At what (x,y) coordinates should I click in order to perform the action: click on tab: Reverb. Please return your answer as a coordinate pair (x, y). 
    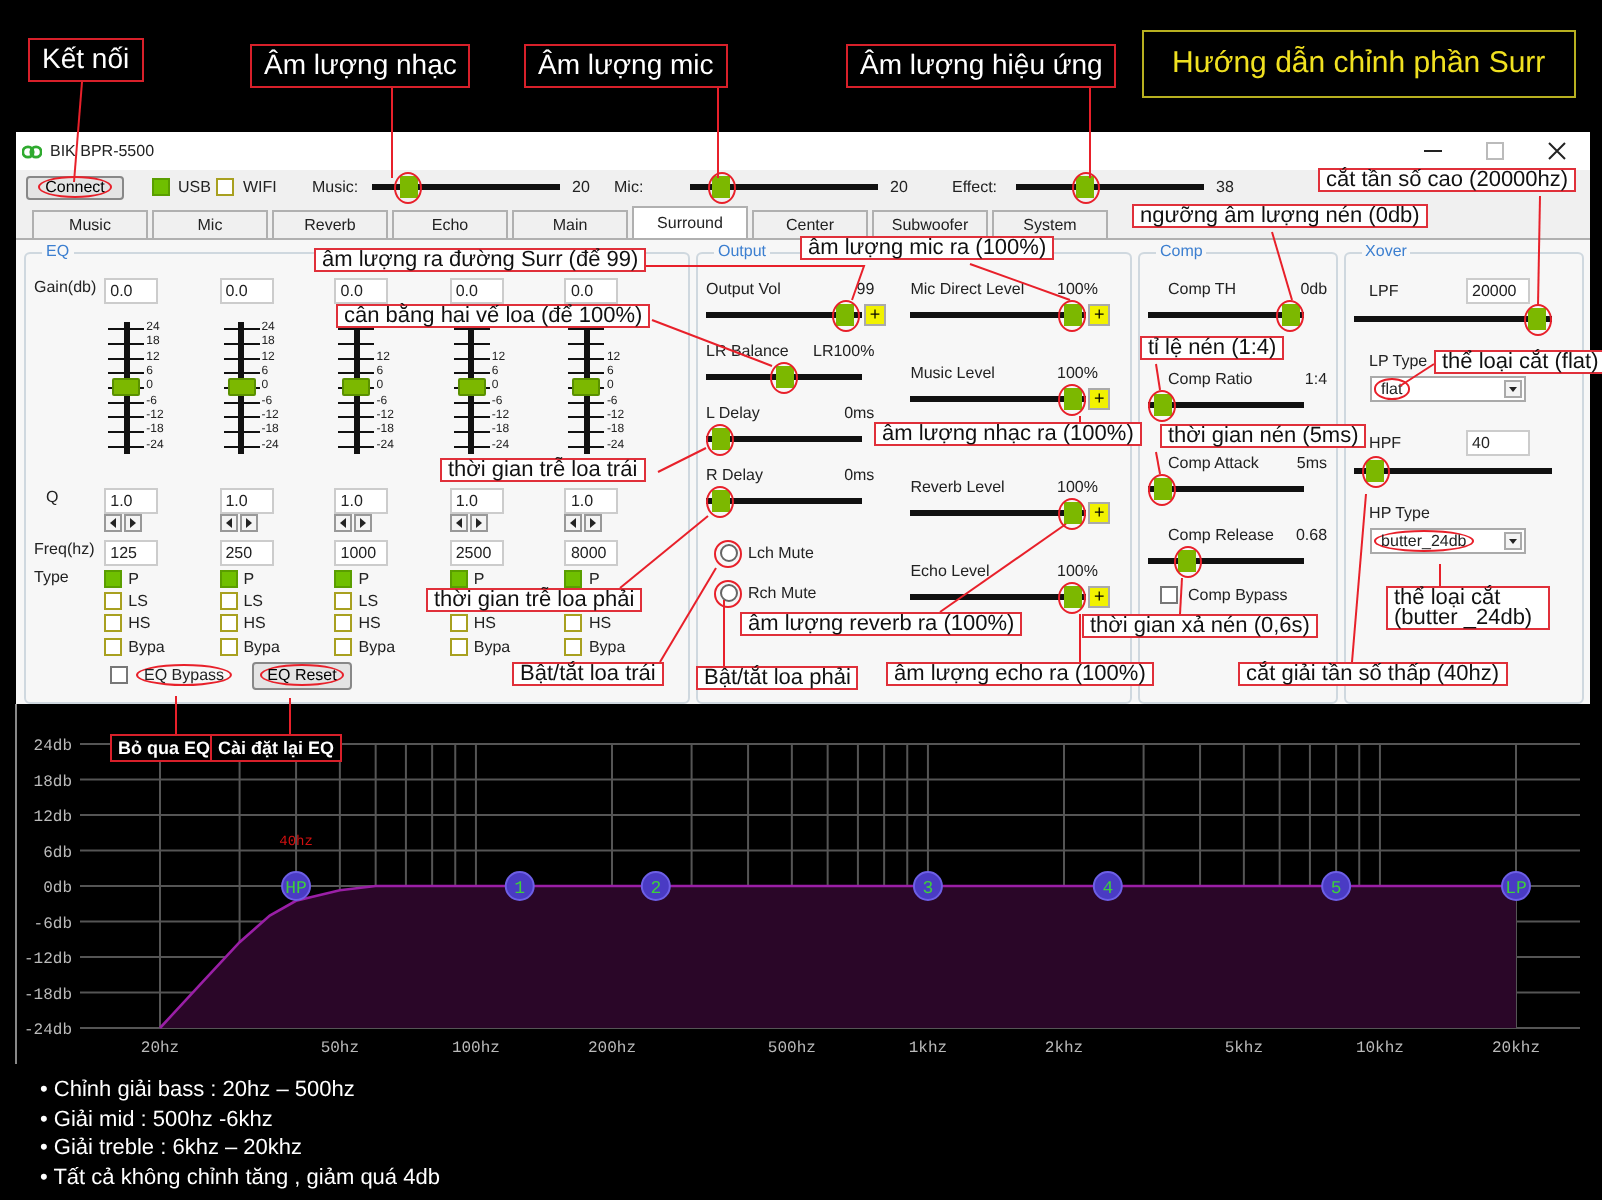
    Looking at the image, I should click on (330, 223).